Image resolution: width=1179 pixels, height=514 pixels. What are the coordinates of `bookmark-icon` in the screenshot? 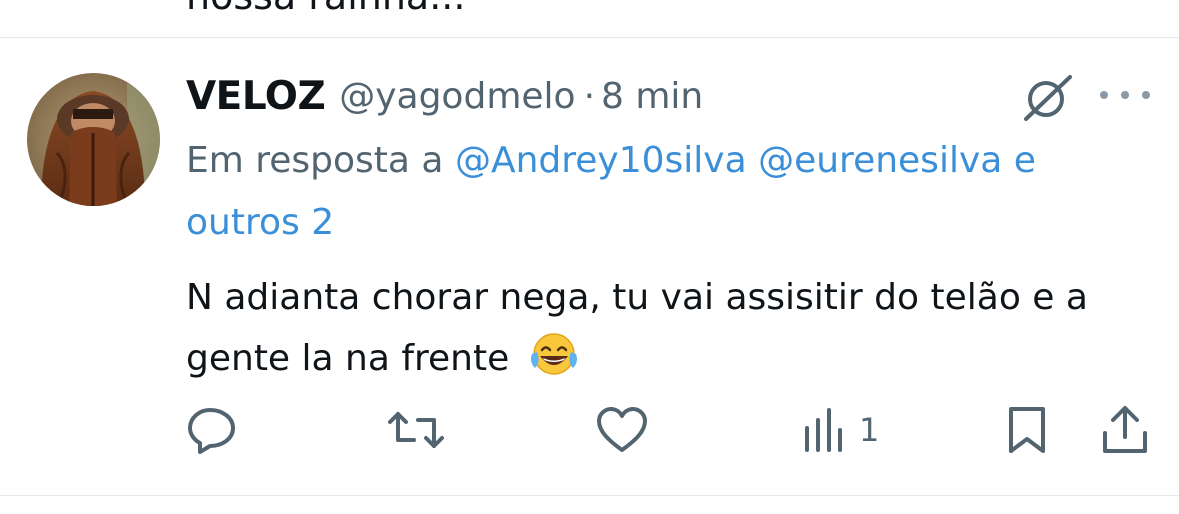 It's located at (1027, 430).